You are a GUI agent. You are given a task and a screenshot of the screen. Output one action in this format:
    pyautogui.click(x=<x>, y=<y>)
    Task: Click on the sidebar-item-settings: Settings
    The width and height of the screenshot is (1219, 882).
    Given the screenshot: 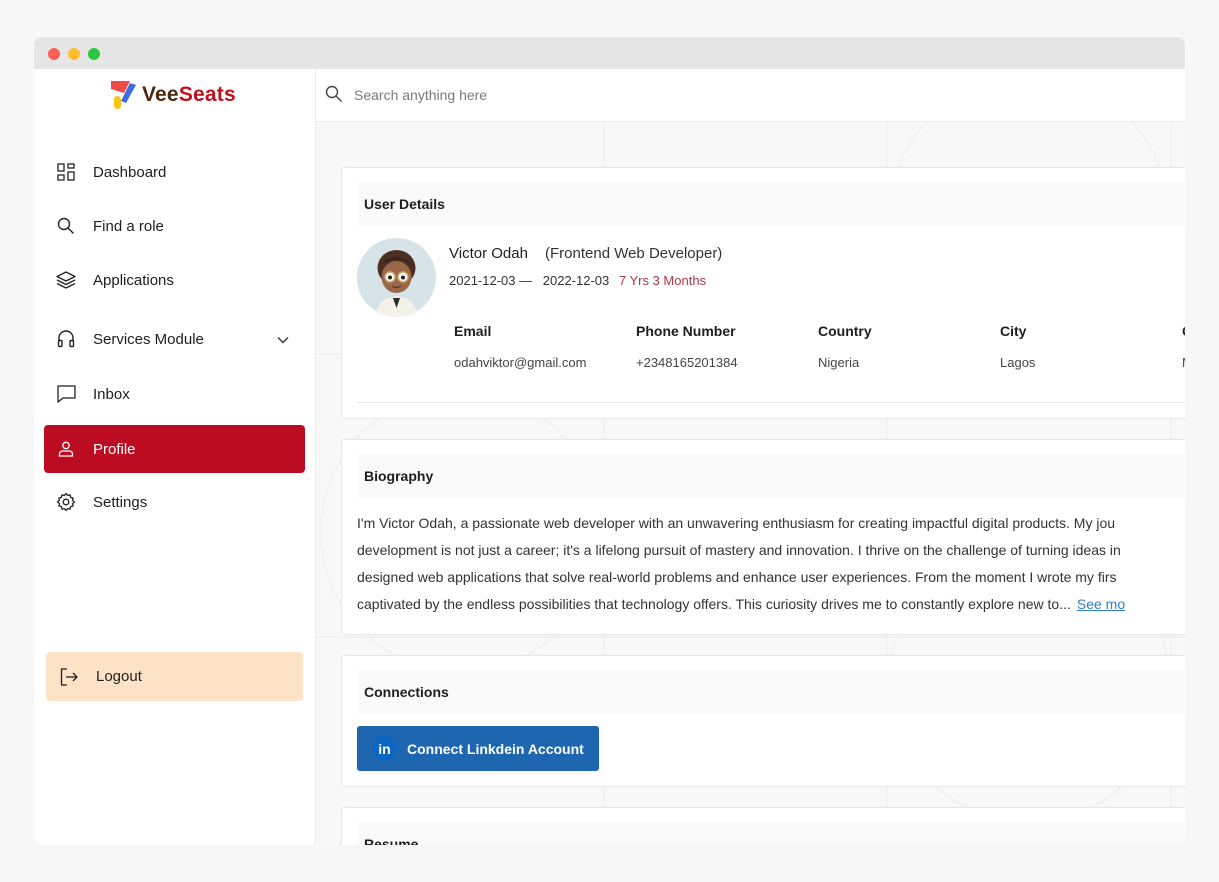 What is the action you would take?
    pyautogui.click(x=174, y=502)
    